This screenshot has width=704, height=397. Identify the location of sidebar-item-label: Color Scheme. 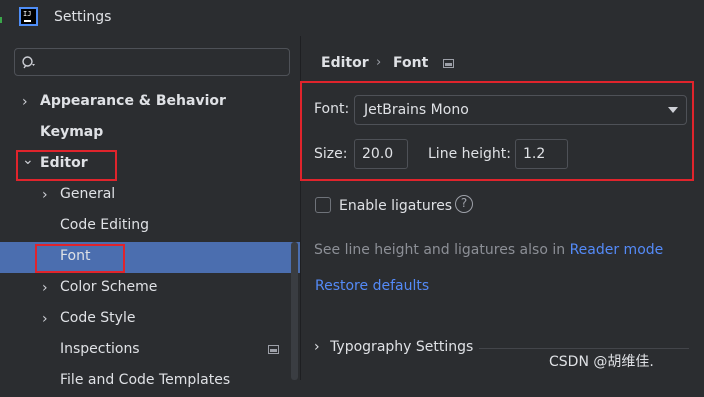
(109, 287).